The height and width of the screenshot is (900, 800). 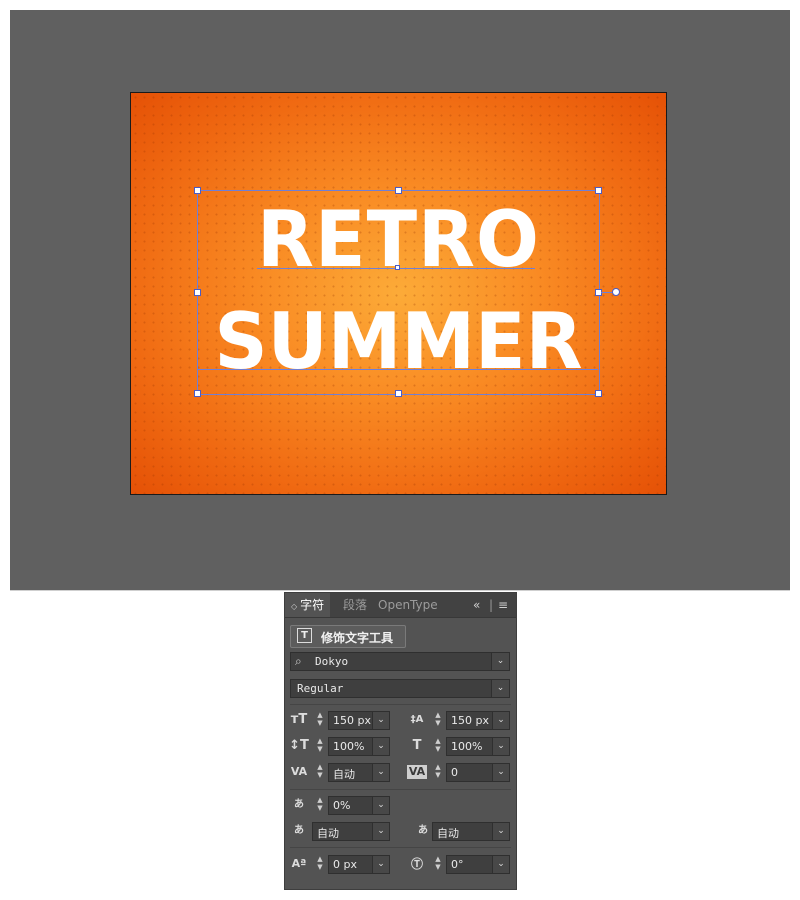 What do you see at coordinates (294, 606) in the screenshot?
I see `updown-arrow-icon: ◇` at bounding box center [294, 606].